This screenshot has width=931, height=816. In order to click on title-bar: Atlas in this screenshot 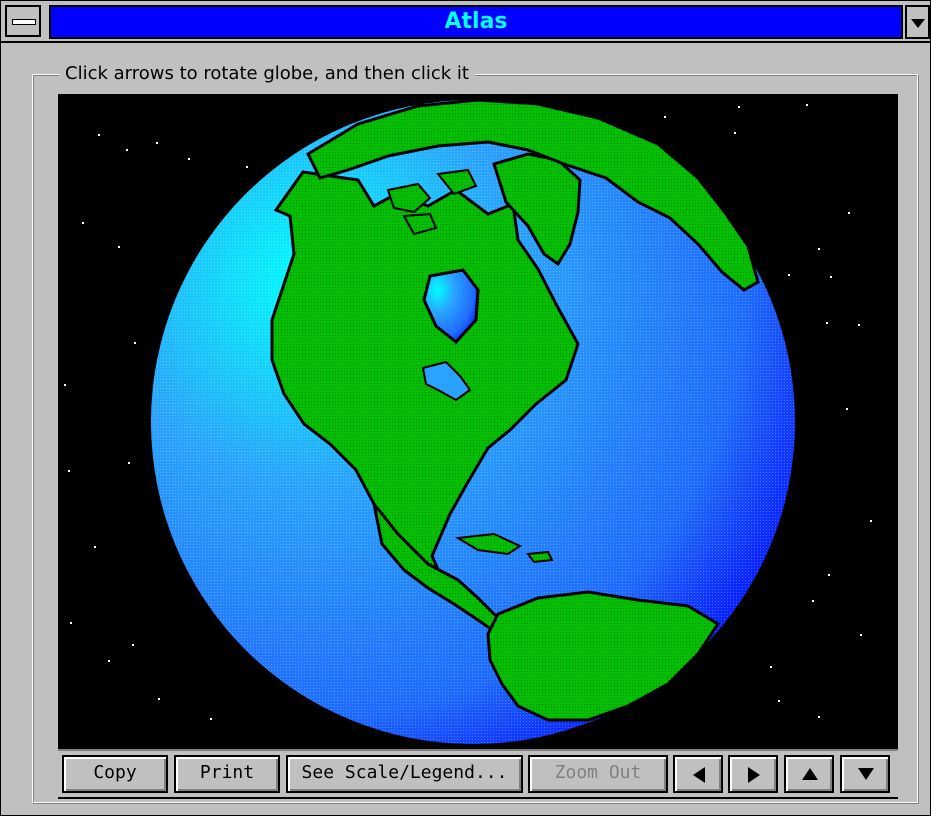, I will do `click(465, 22)`.